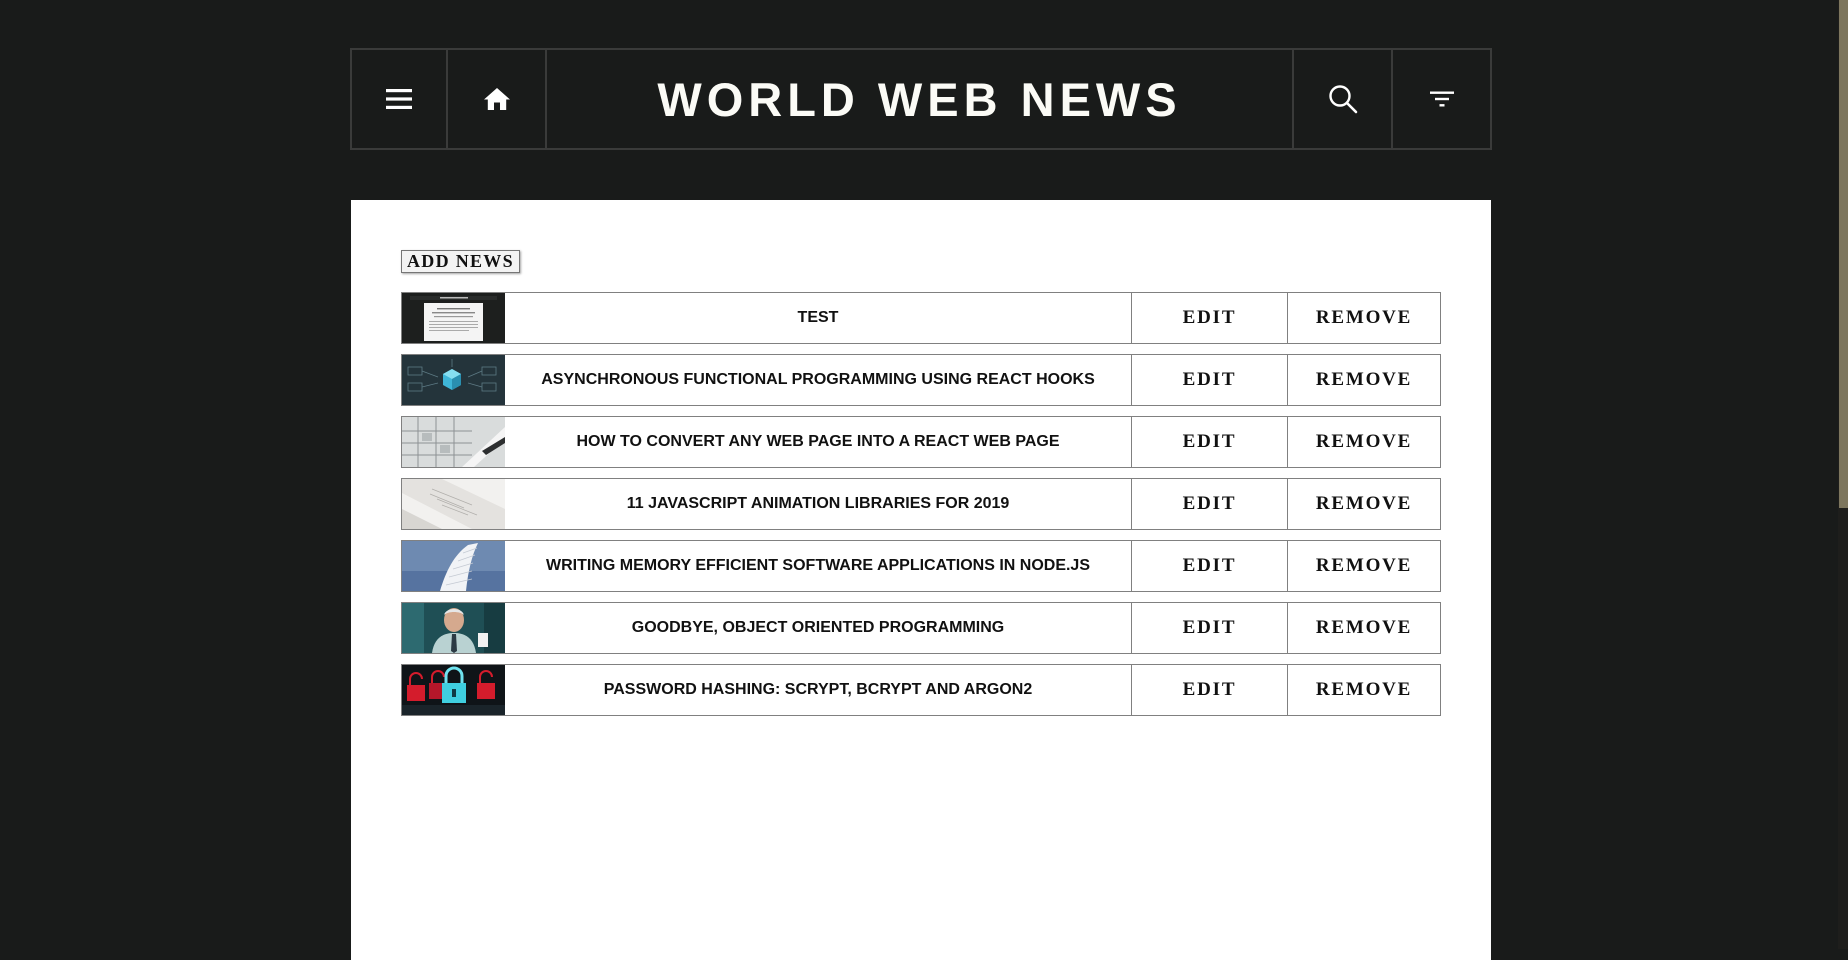 The width and height of the screenshot is (1848, 960). I want to click on filter-icon, so click(1441, 99).